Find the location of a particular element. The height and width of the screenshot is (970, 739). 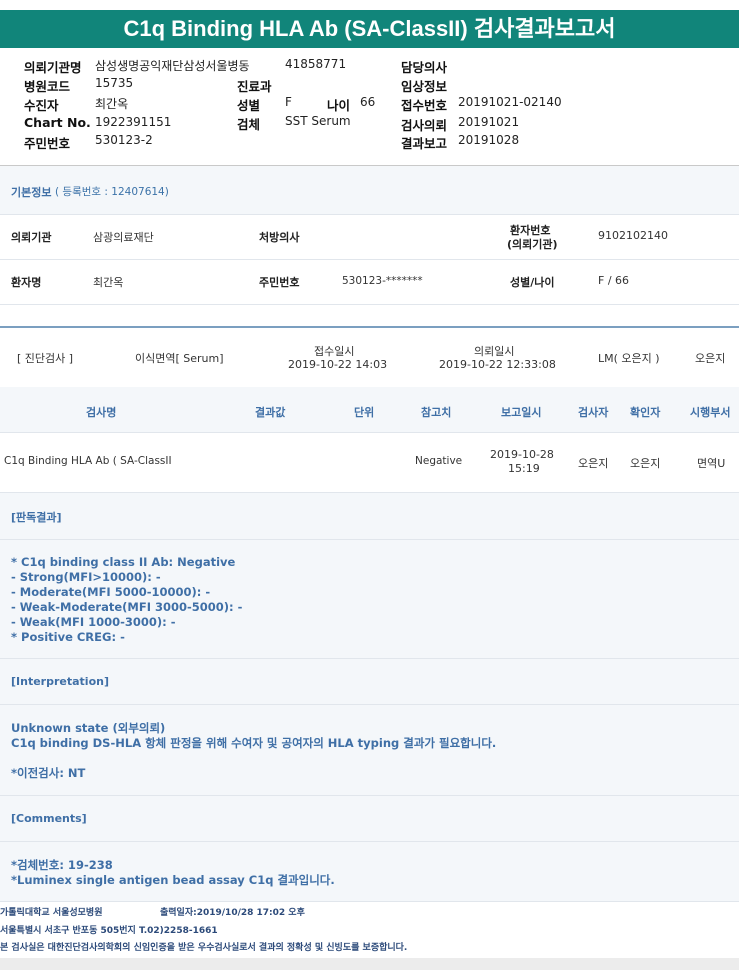

prescriber-label: 처방의사 is located at coordinates (279, 237).